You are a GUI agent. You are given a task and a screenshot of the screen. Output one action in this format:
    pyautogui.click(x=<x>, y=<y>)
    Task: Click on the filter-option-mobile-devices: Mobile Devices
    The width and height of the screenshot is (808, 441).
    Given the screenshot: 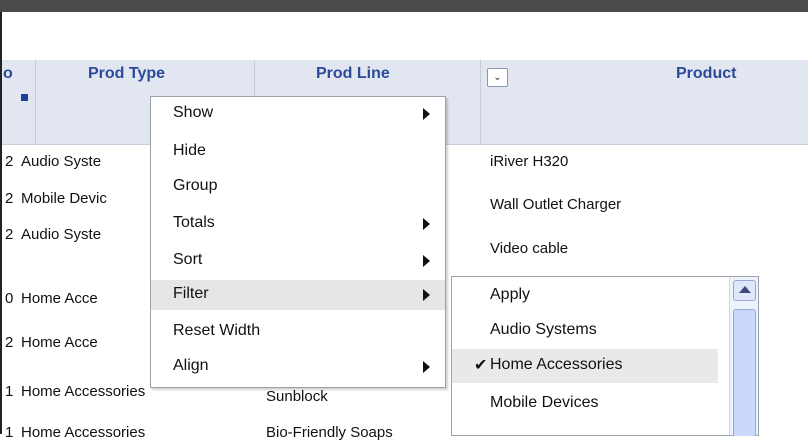 What is the action you would take?
    pyautogui.click(x=585, y=404)
    